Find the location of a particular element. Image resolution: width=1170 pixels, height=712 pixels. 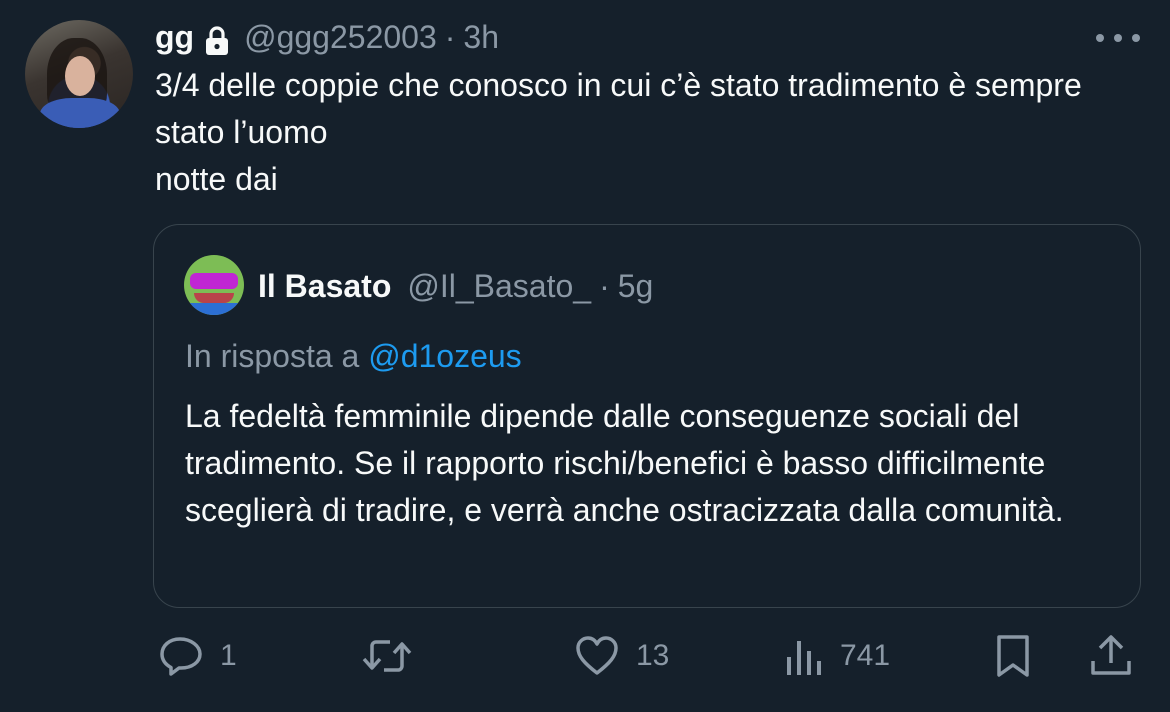

action-bar: 1 13 741 is located at coordinates (585, 656).